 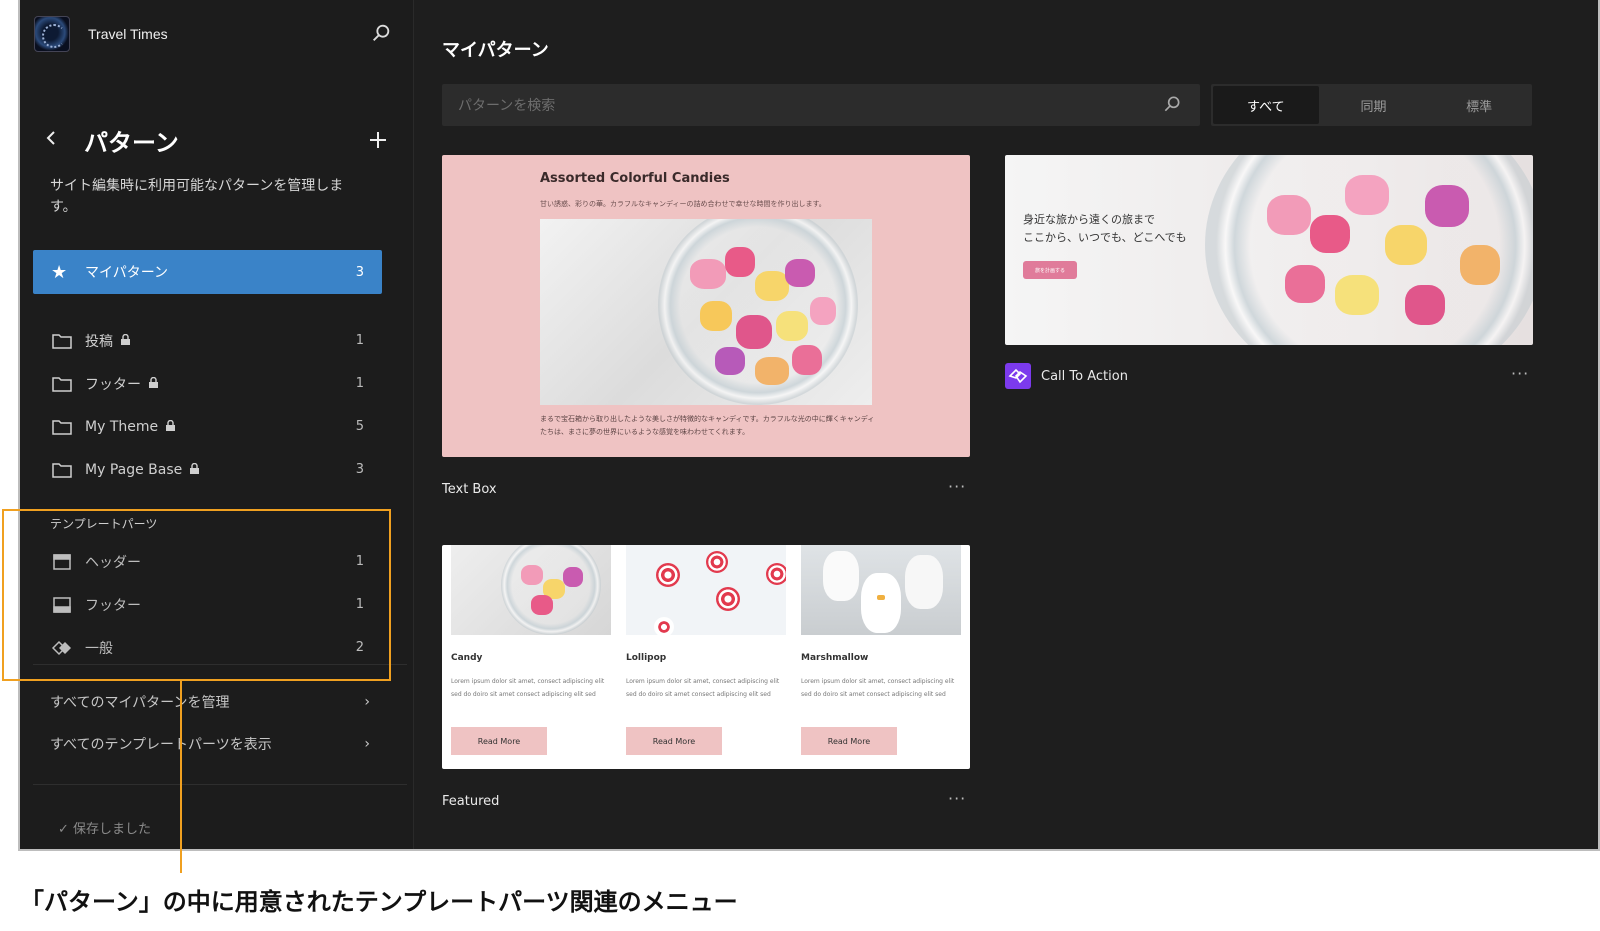 What do you see at coordinates (1479, 105) in the screenshot?
I see `filter-standard: 標準` at bounding box center [1479, 105].